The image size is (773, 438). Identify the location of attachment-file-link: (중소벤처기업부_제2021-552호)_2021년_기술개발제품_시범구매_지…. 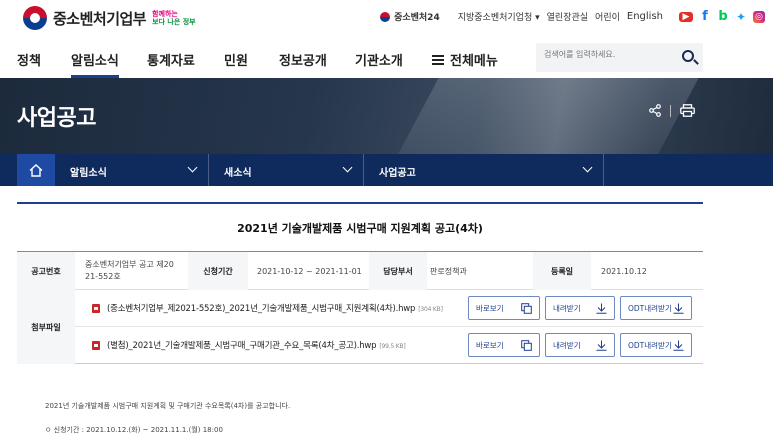
(275, 308).